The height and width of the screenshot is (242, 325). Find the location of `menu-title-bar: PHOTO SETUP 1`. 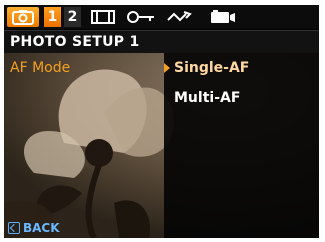

menu-title-bar: PHOTO SETUP 1 is located at coordinates (161, 41).